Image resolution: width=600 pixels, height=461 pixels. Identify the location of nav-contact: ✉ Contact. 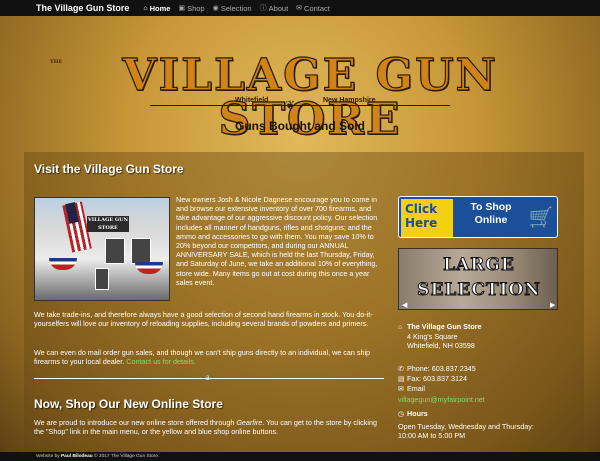
(313, 8).